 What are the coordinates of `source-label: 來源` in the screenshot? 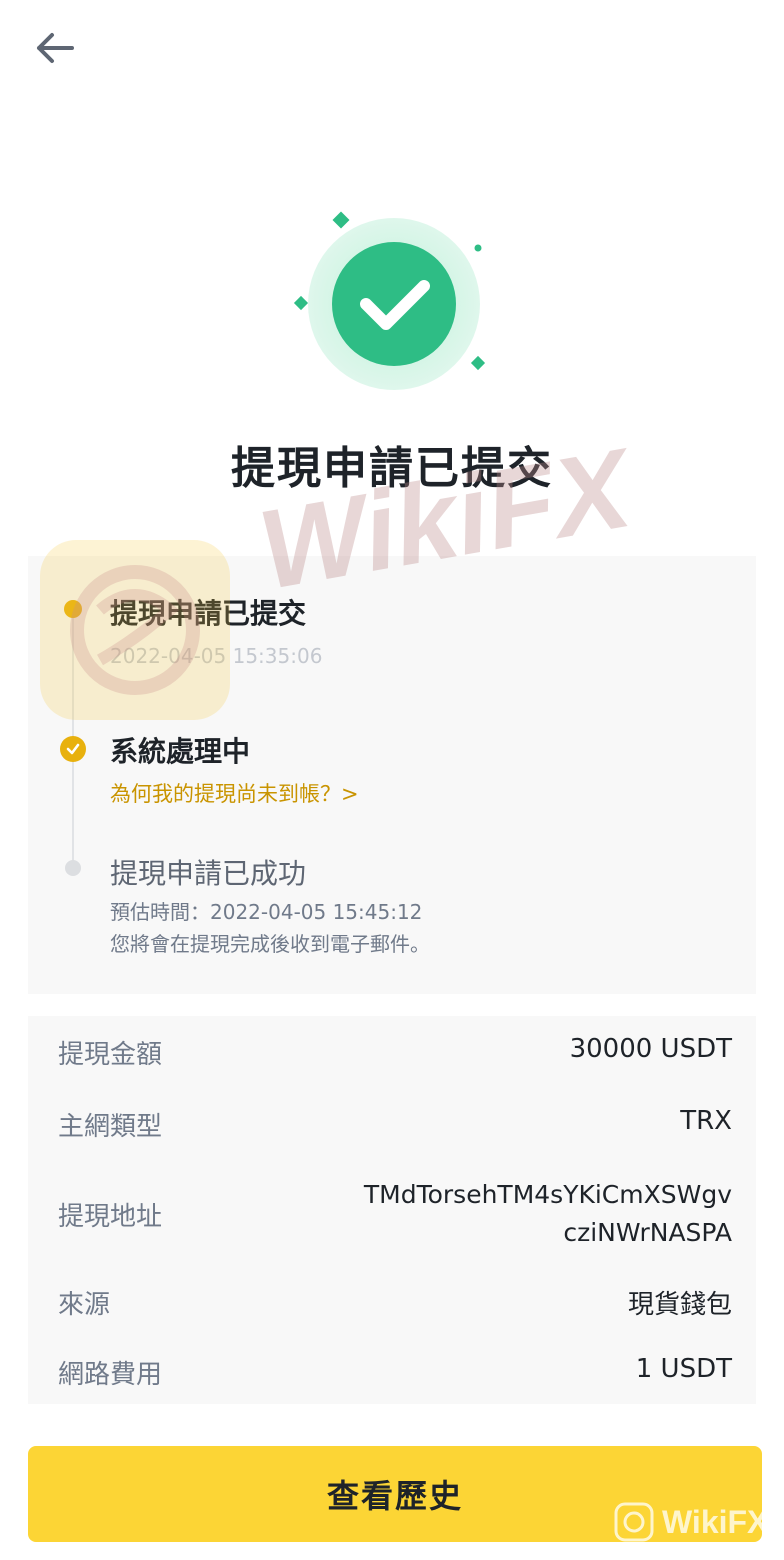 It's located at (84, 1305).